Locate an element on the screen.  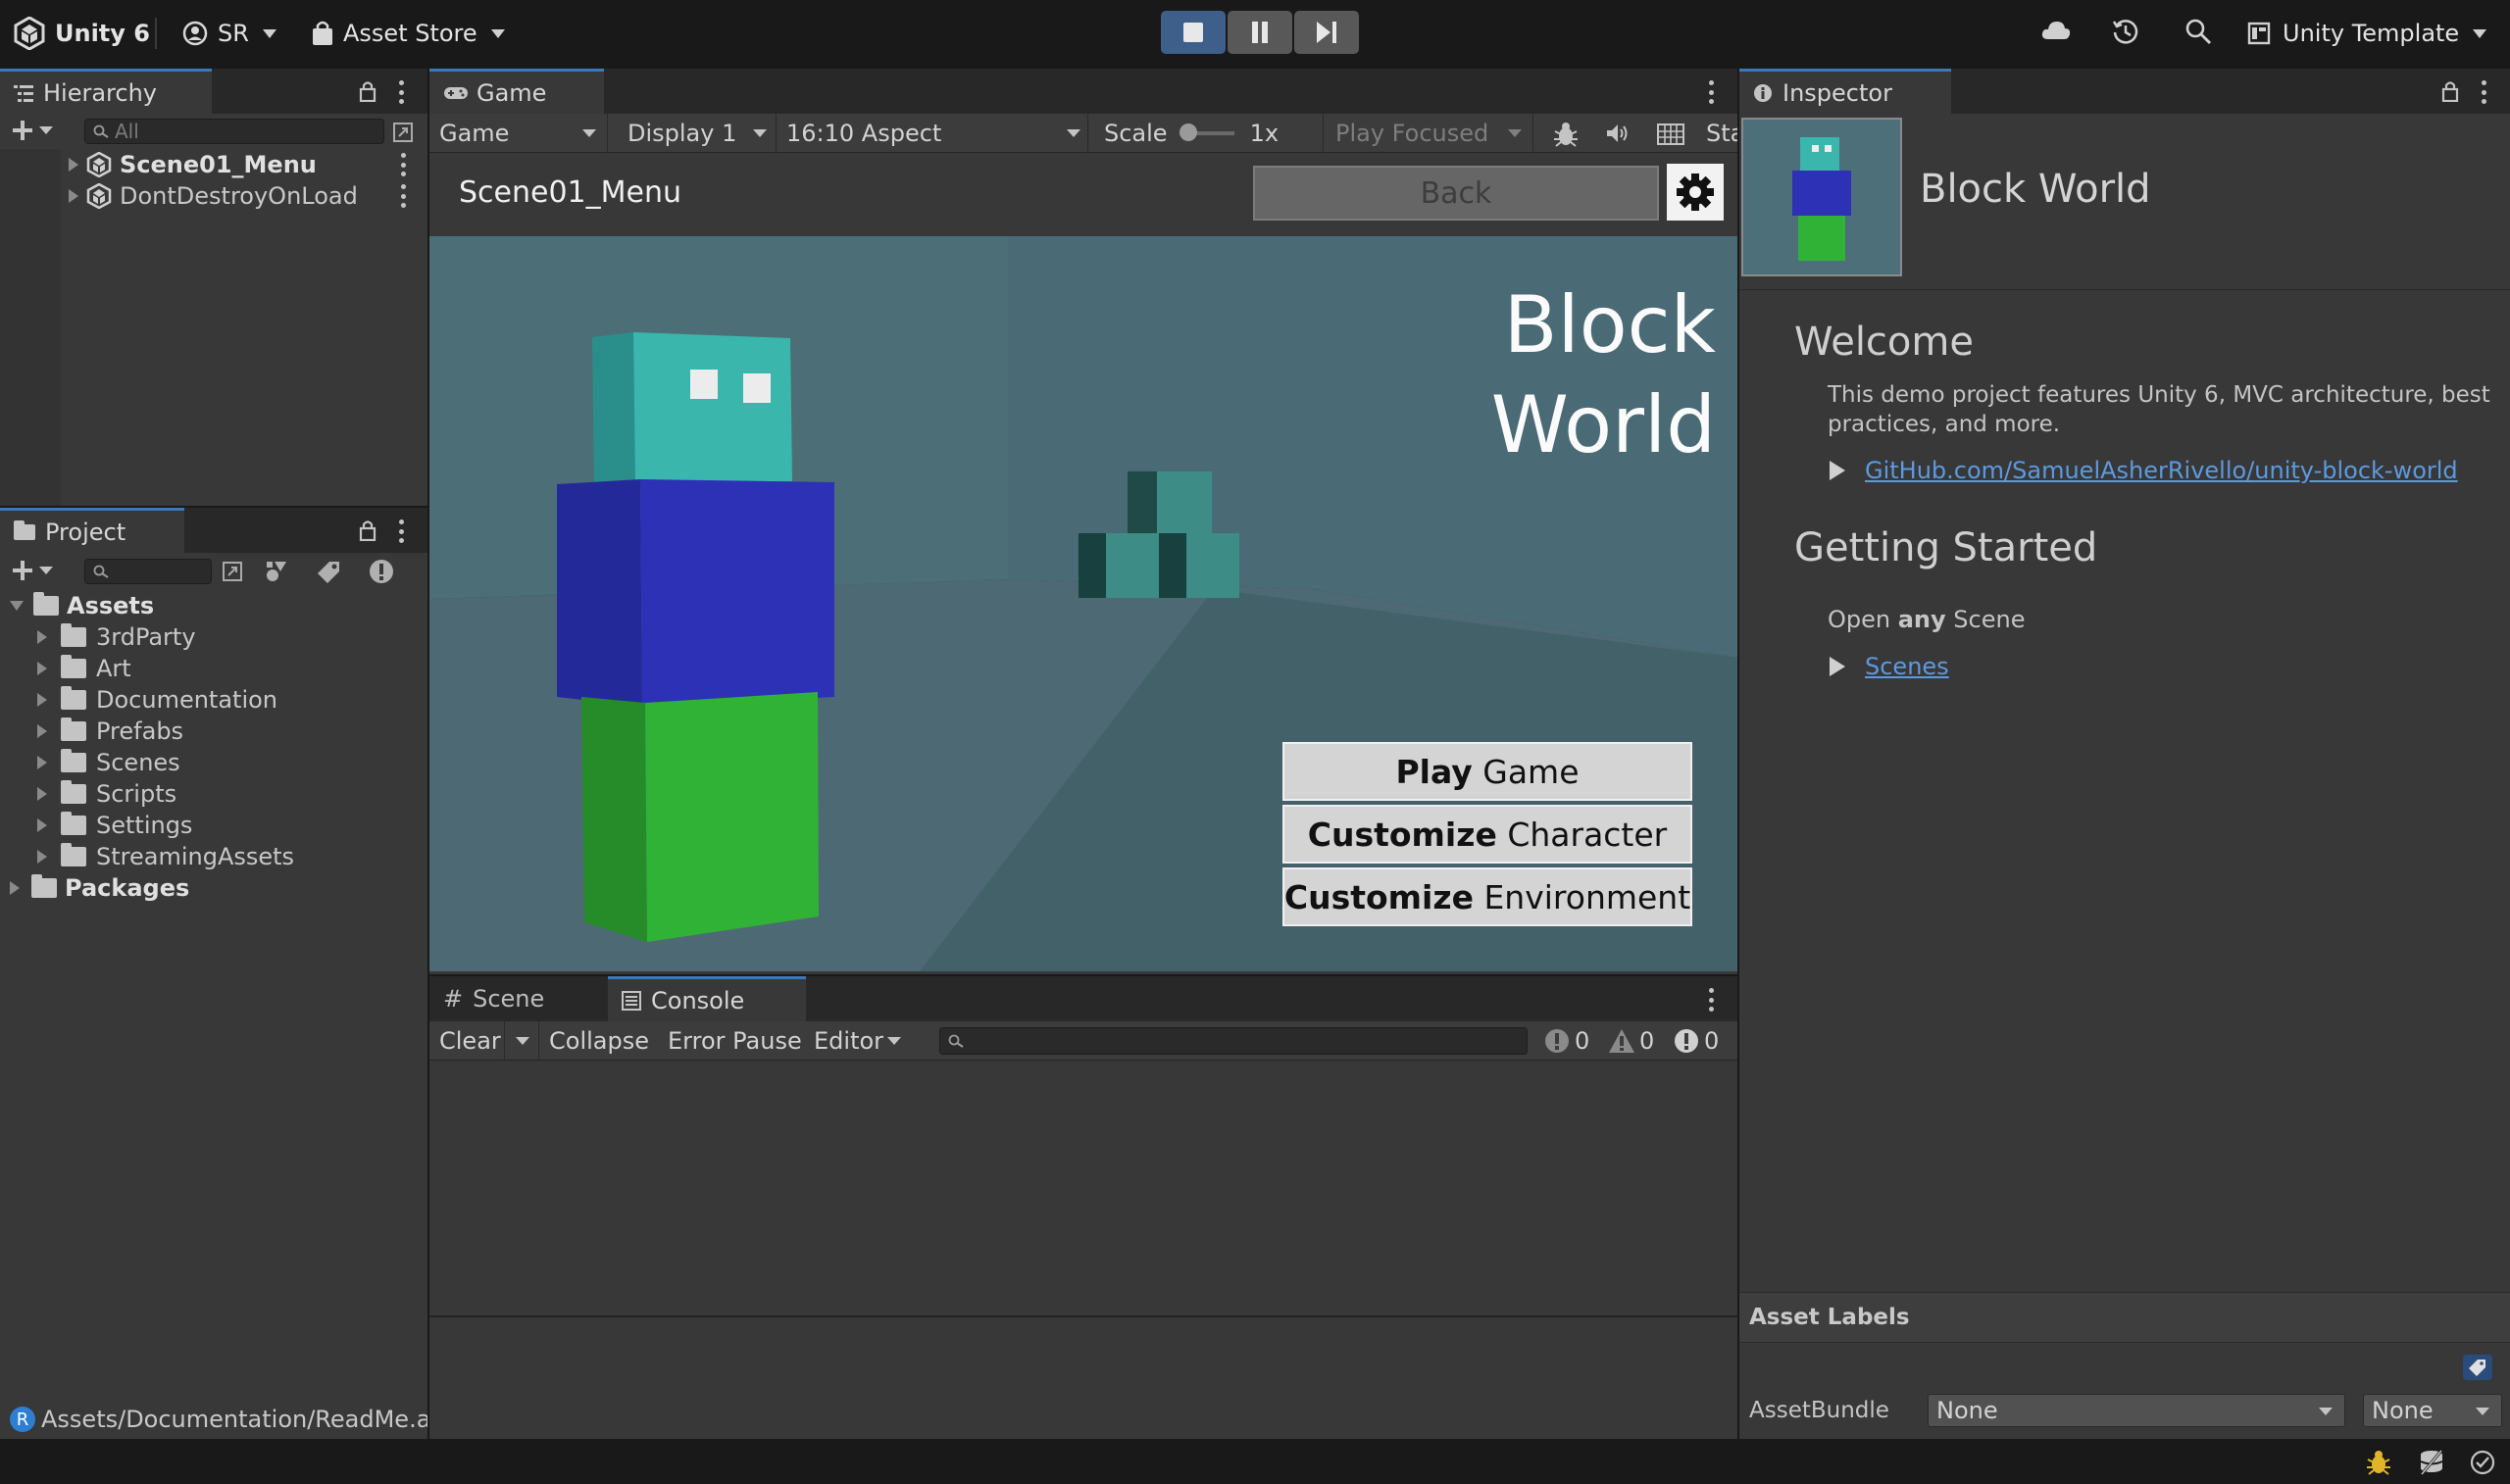
view-dropdown: Game is located at coordinates (518, 133).